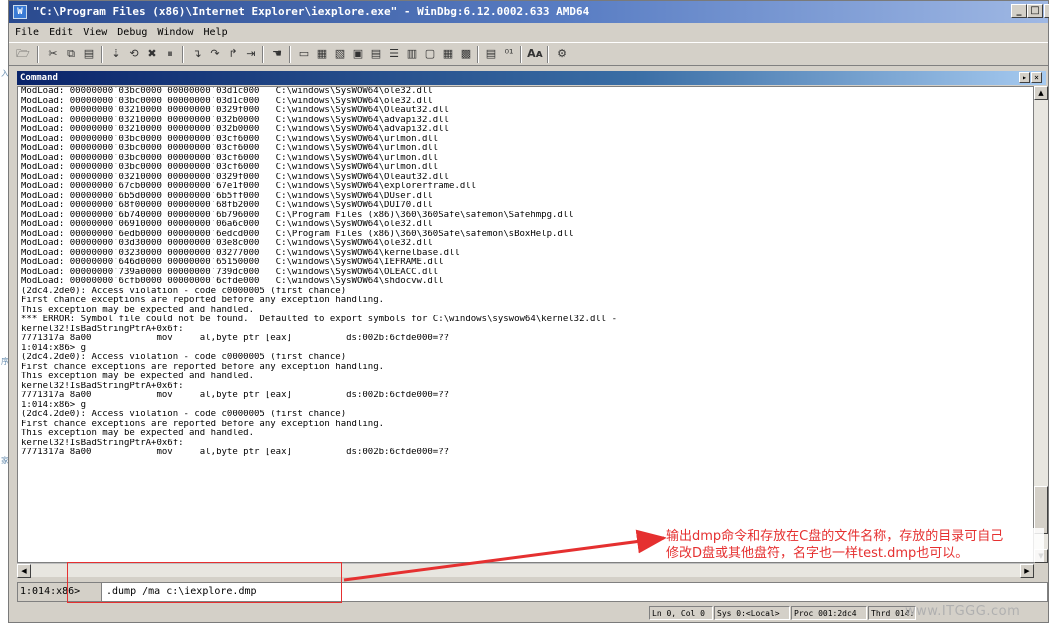 This screenshot has height=623, width=1049. I want to click on go-icon: ⇣, so click(116, 54).